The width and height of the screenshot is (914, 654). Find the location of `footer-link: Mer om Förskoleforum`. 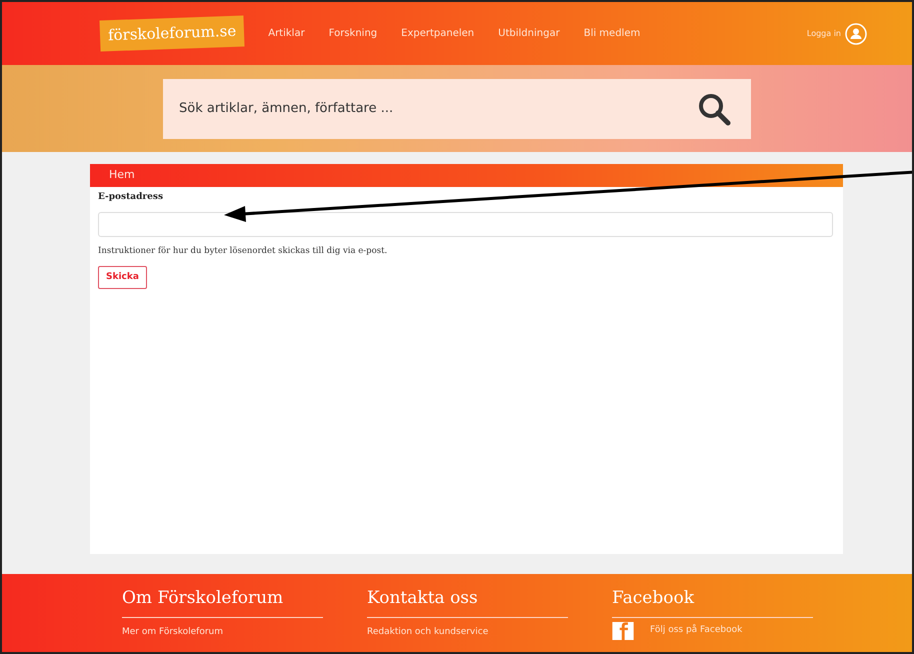

footer-link: Mer om Förskoleforum is located at coordinates (173, 632).